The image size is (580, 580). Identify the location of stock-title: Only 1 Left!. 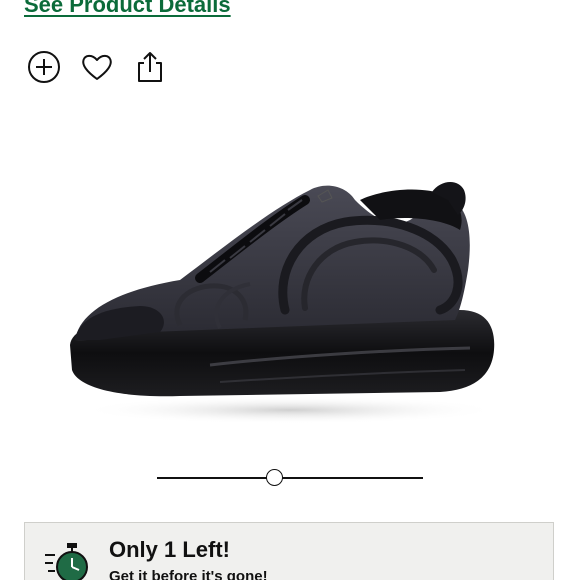
(170, 549).